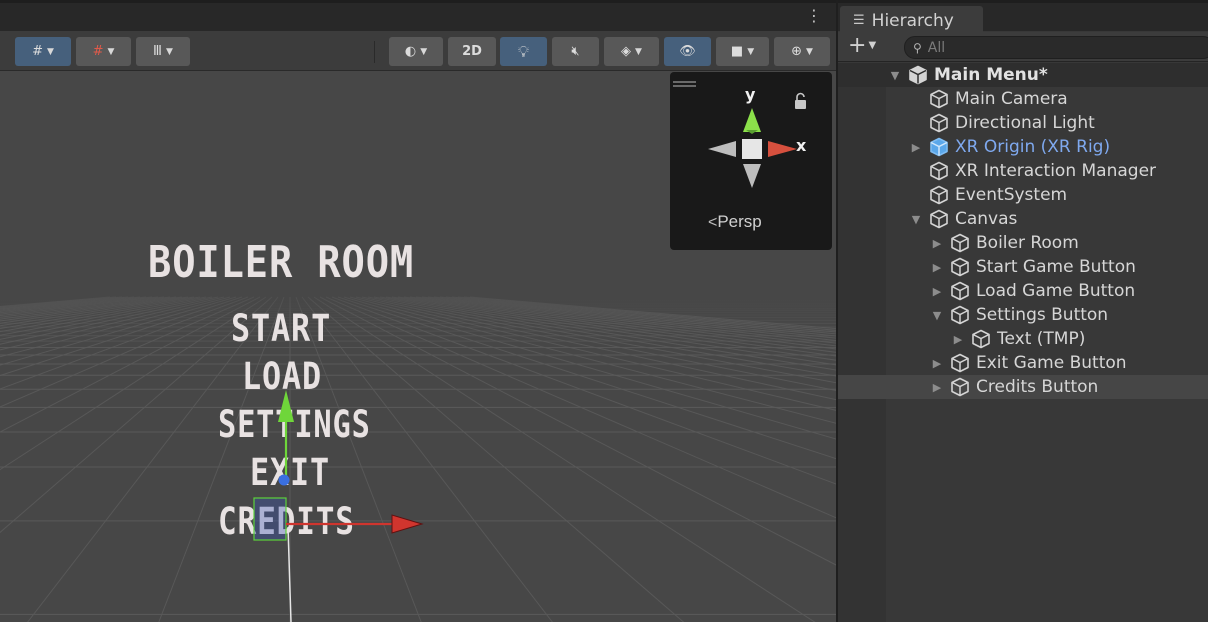 This screenshot has width=1208, height=622. What do you see at coordinates (1023, 171) in the screenshot?
I see `hierarchy-row: XR Interaction Manager` at bounding box center [1023, 171].